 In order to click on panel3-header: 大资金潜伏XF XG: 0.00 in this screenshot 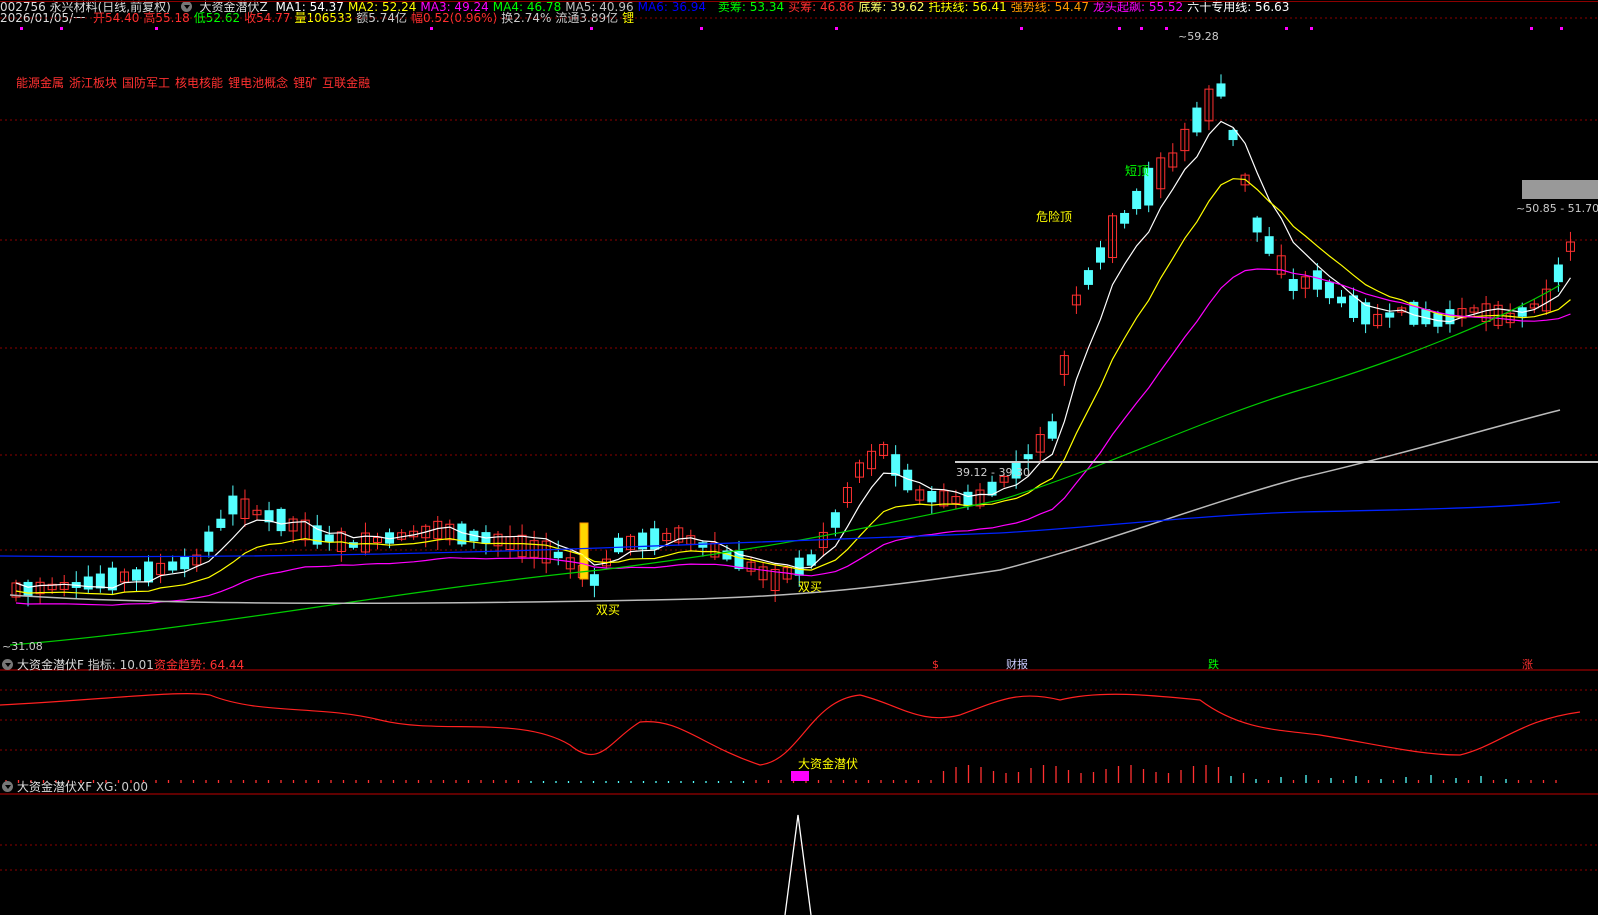, I will do `click(74, 787)`.